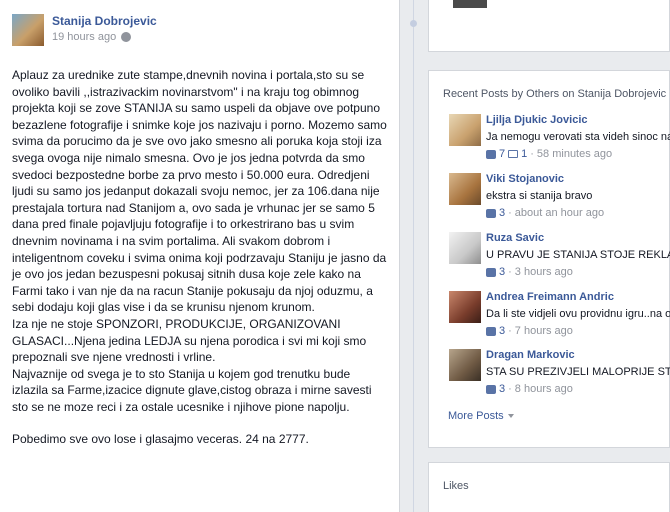  Describe the element at coordinates (574, 154) in the screenshot. I see `recent-post-time: 58 minutes ago` at that location.